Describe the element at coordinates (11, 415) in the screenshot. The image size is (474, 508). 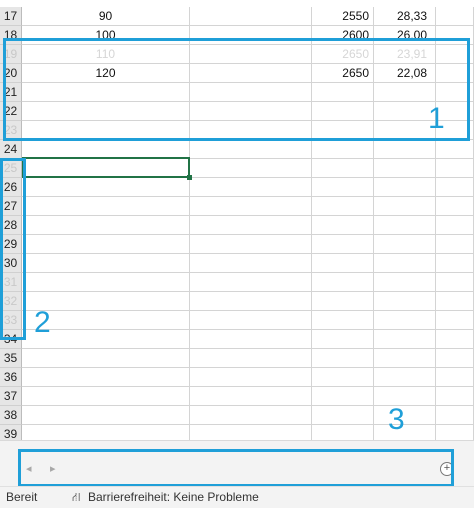
I see `row-header: 38` at that location.